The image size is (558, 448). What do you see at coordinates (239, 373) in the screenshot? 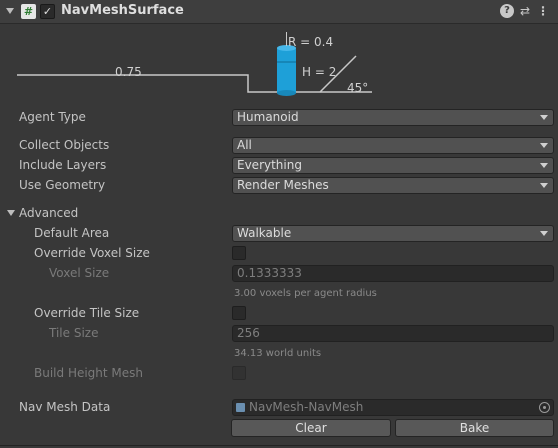
I see `build-height-mesh-checkbox` at bounding box center [239, 373].